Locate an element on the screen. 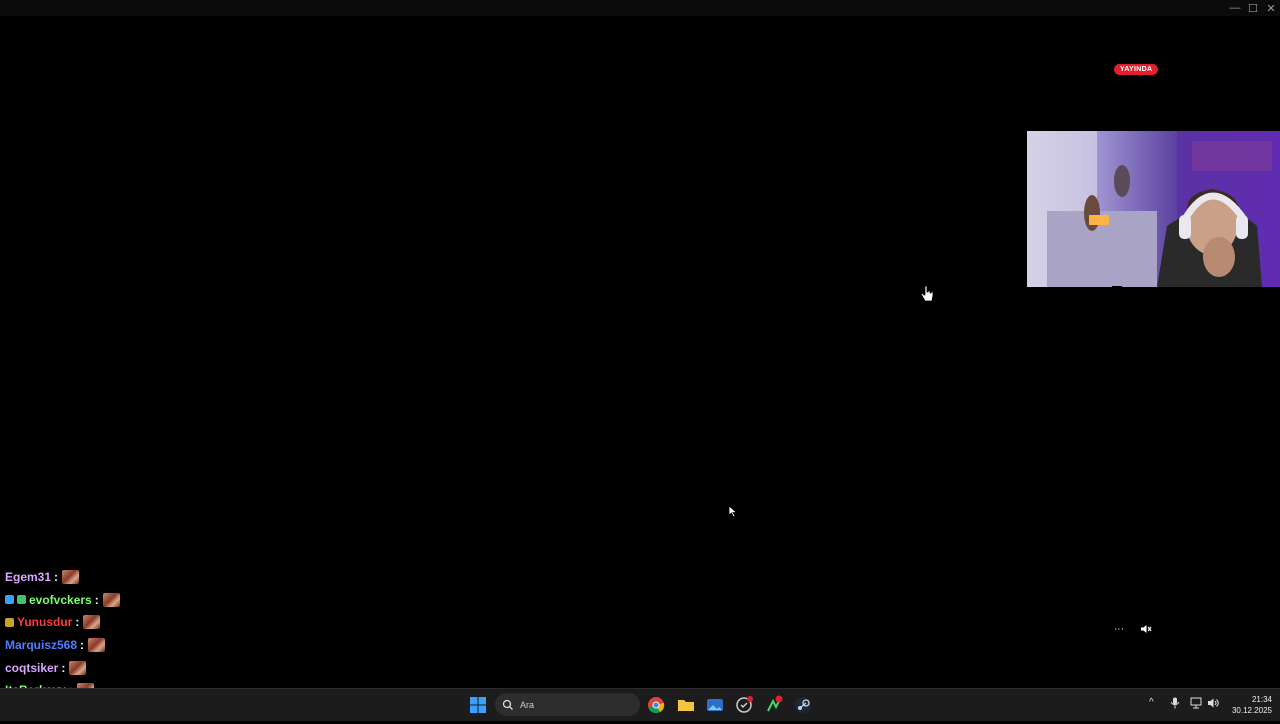 This screenshot has width=1280, height=724. volume-button is located at coordinates (1213, 704).